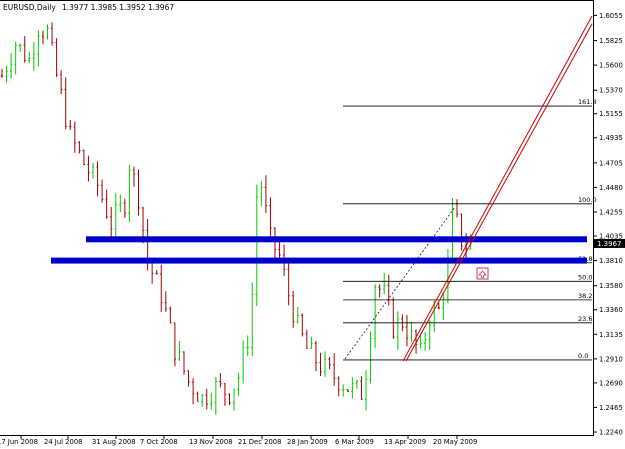 The image size is (625, 449). I want to click on current-price-marker: 1.3967, so click(609, 243).